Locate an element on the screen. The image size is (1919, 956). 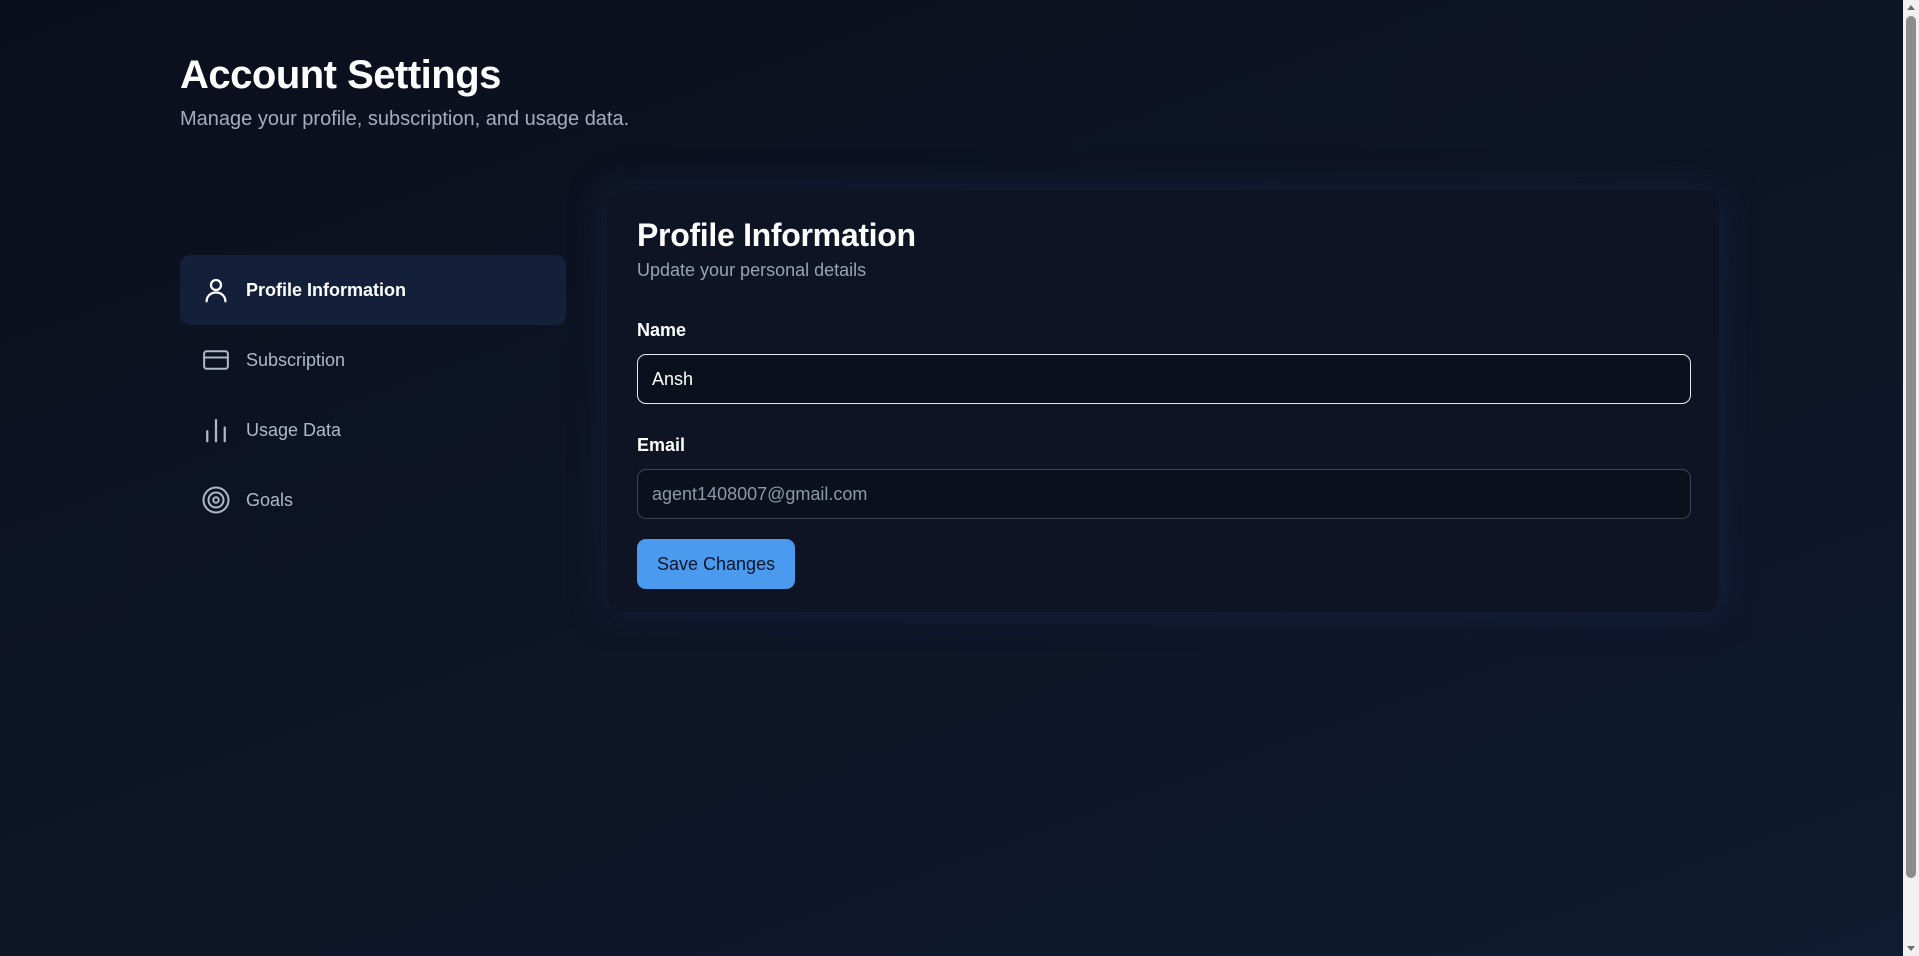
sidebar-item-label: Usage Data is located at coordinates (294, 429).